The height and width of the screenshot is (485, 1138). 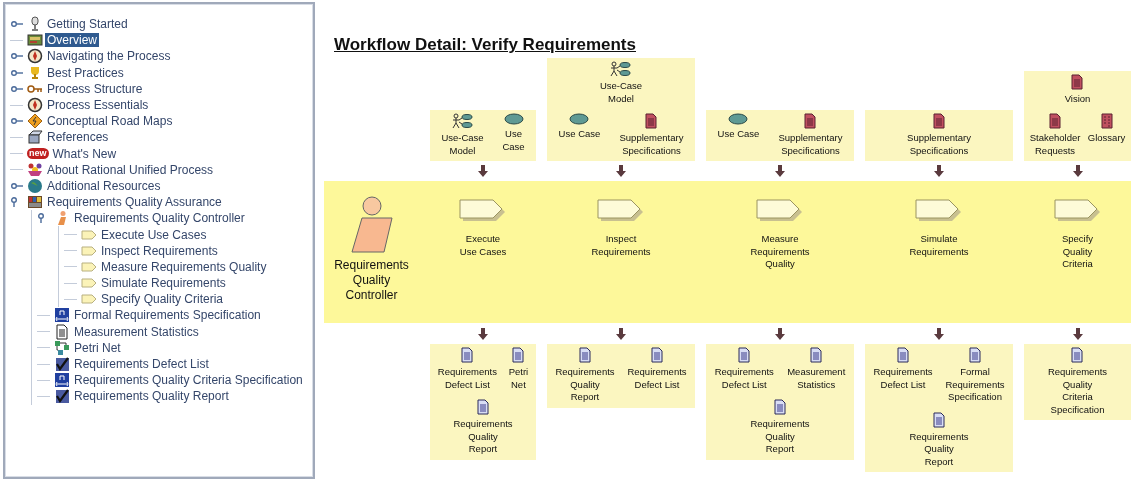 I want to click on artifact-label: Vision, so click(x=1077, y=98).